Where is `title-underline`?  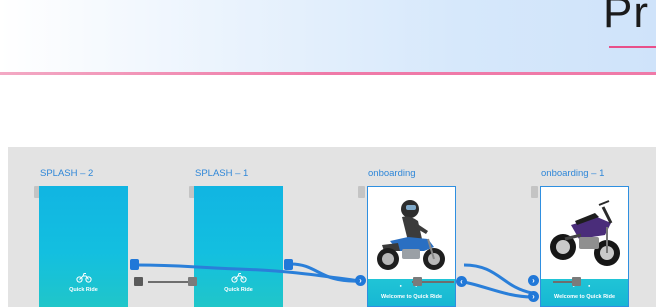
title-underline is located at coordinates (632, 47).